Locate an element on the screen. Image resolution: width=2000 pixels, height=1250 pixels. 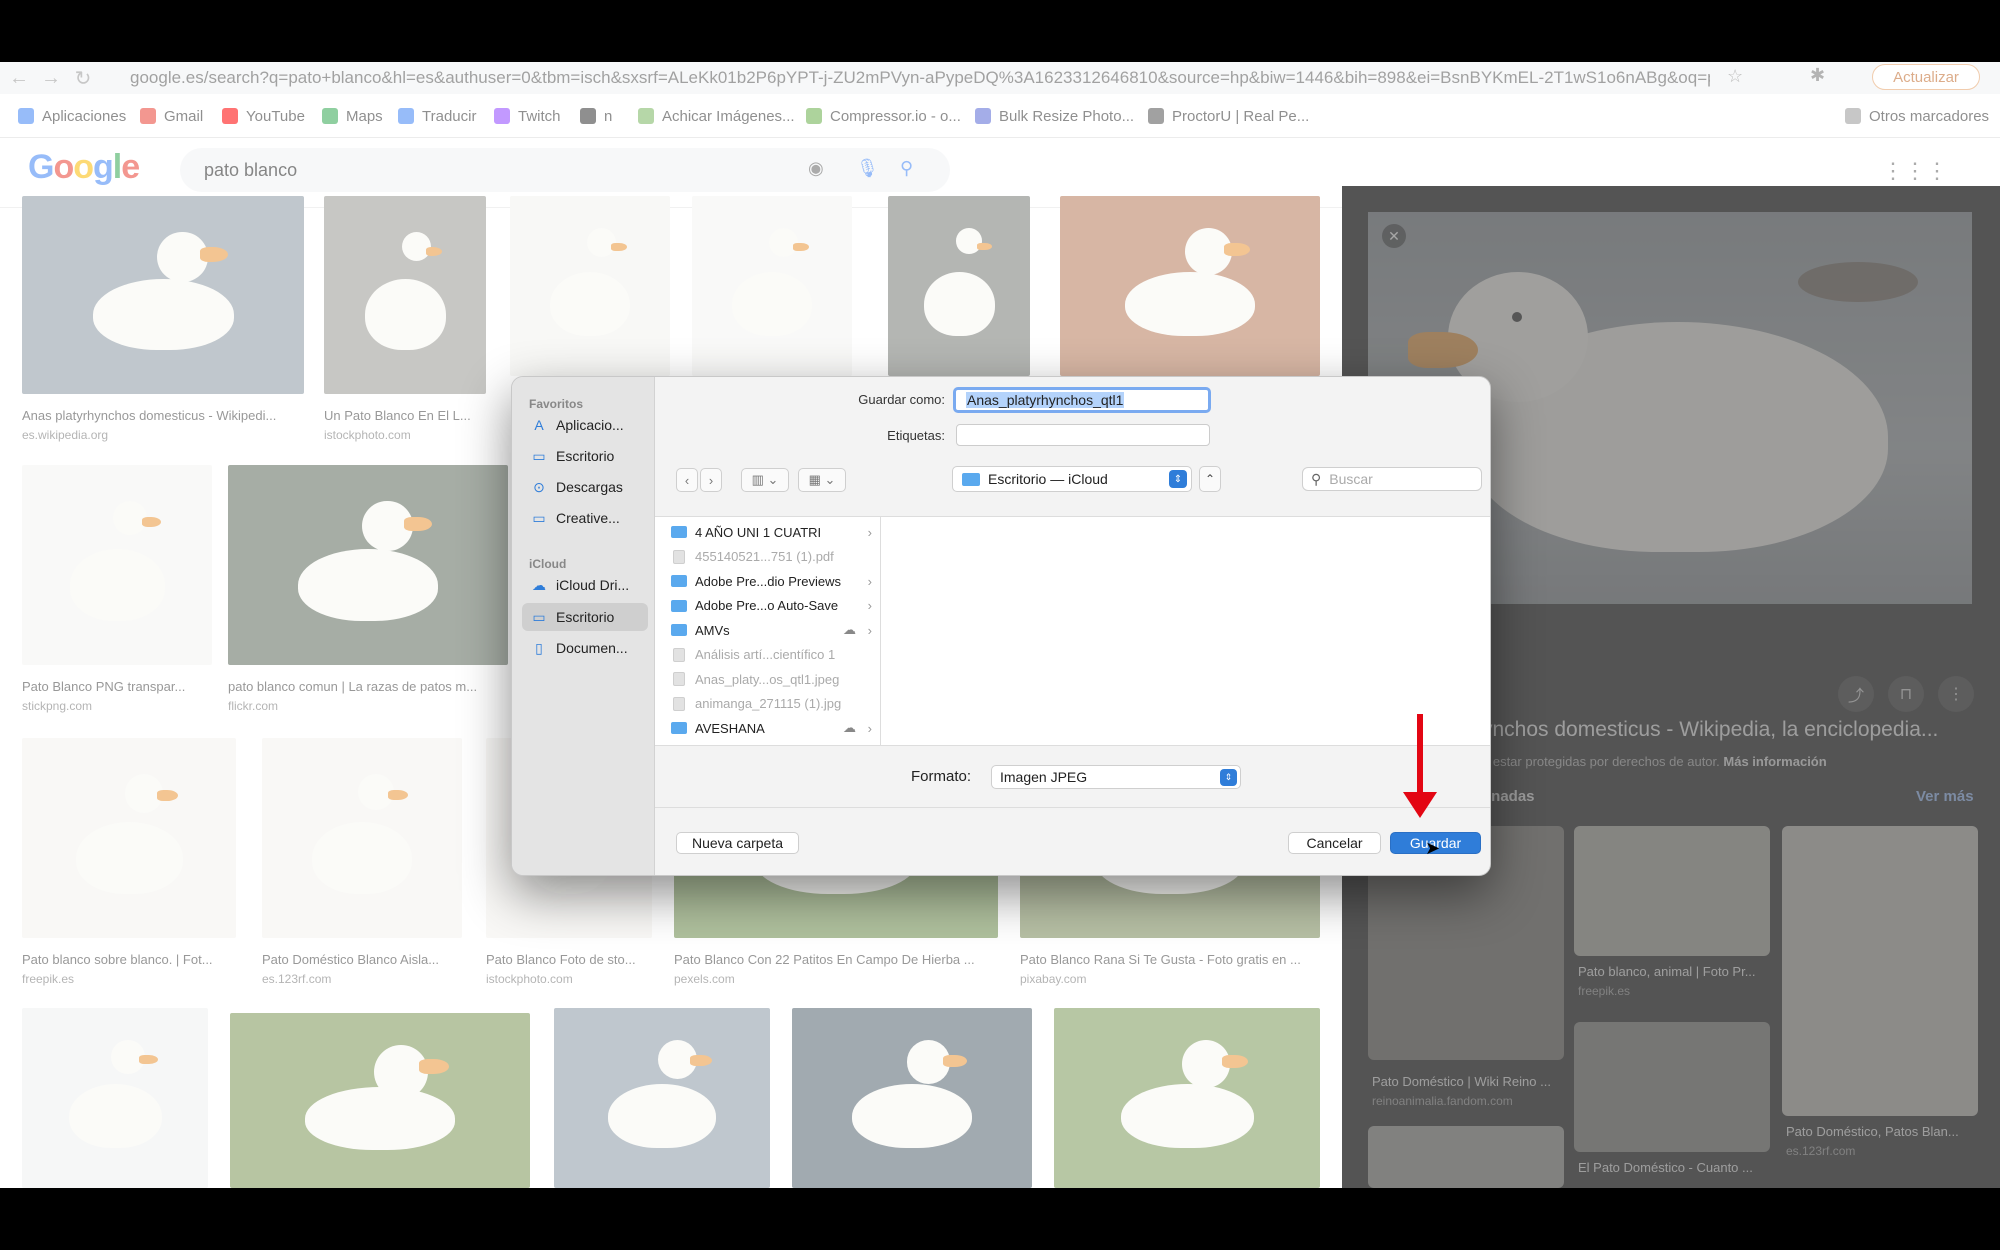
location-select: Escritorio — iCloud ⇕ is located at coordinates (1072, 479).